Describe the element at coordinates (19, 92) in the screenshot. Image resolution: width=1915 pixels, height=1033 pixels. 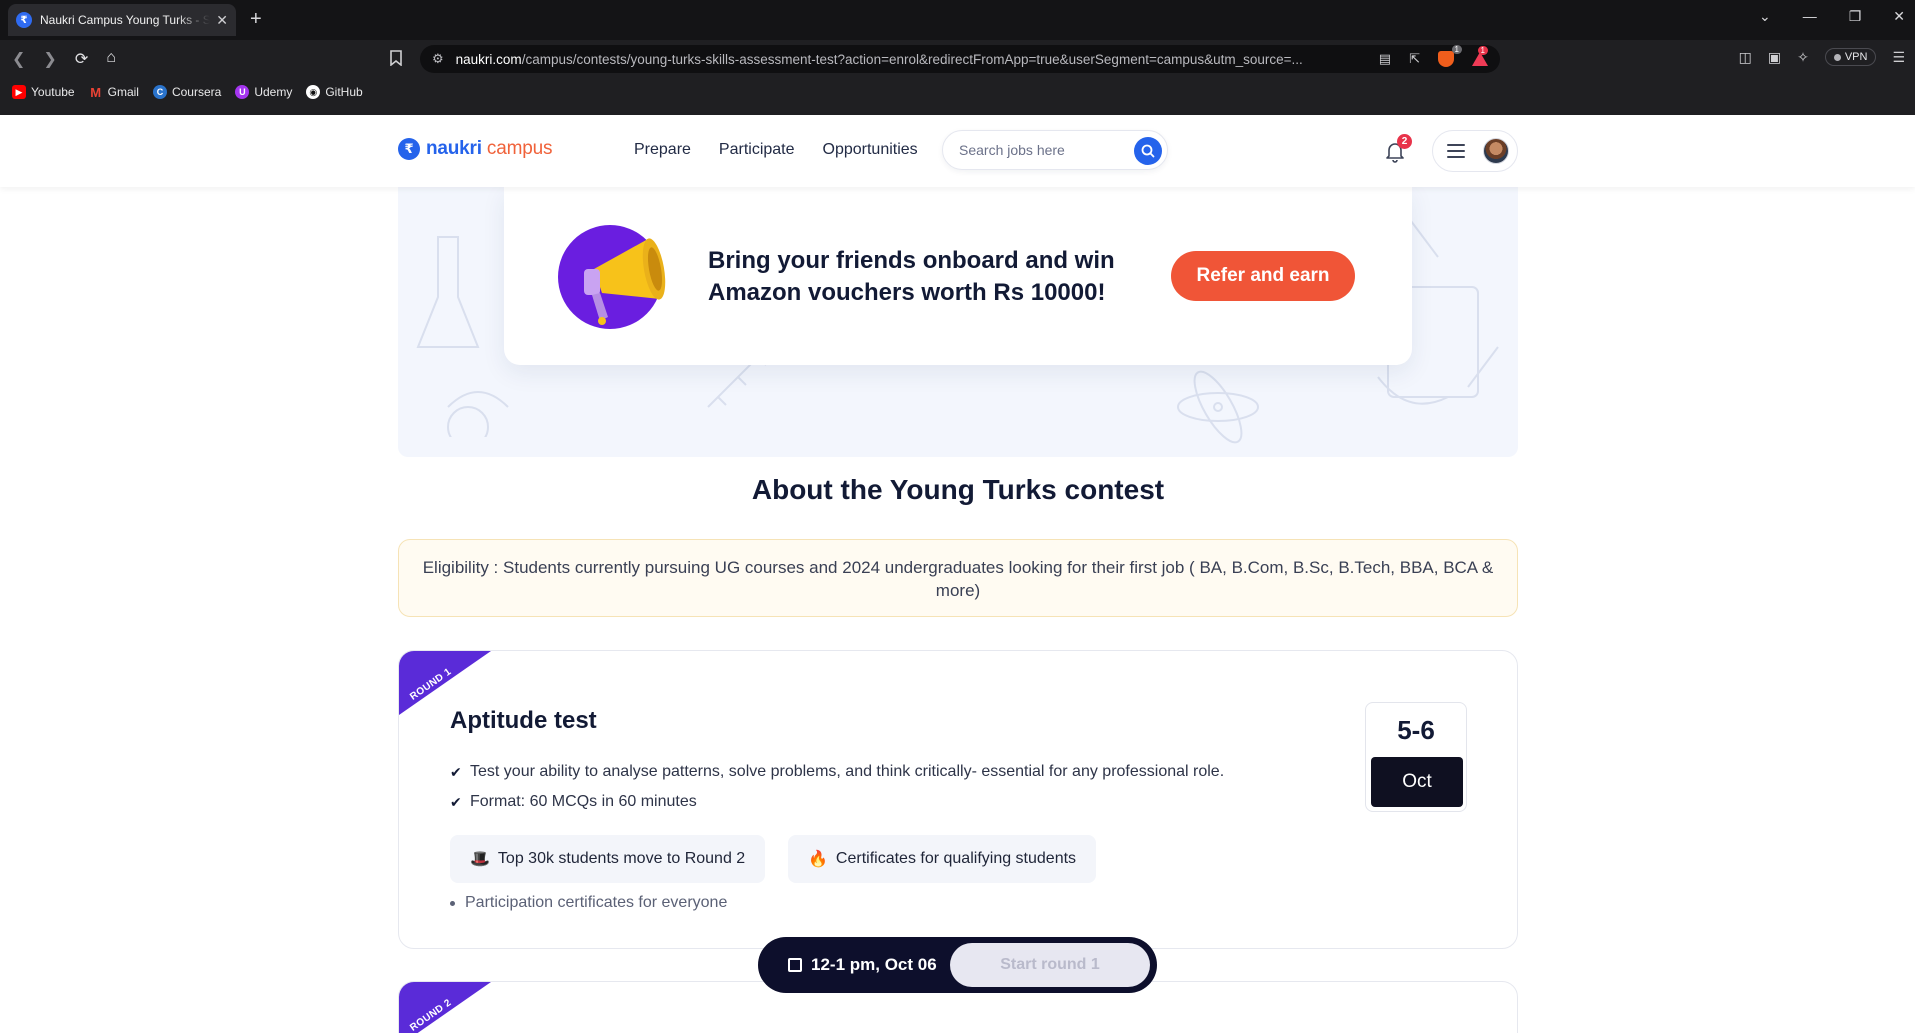
I see `youtube-icon: ▶` at that location.